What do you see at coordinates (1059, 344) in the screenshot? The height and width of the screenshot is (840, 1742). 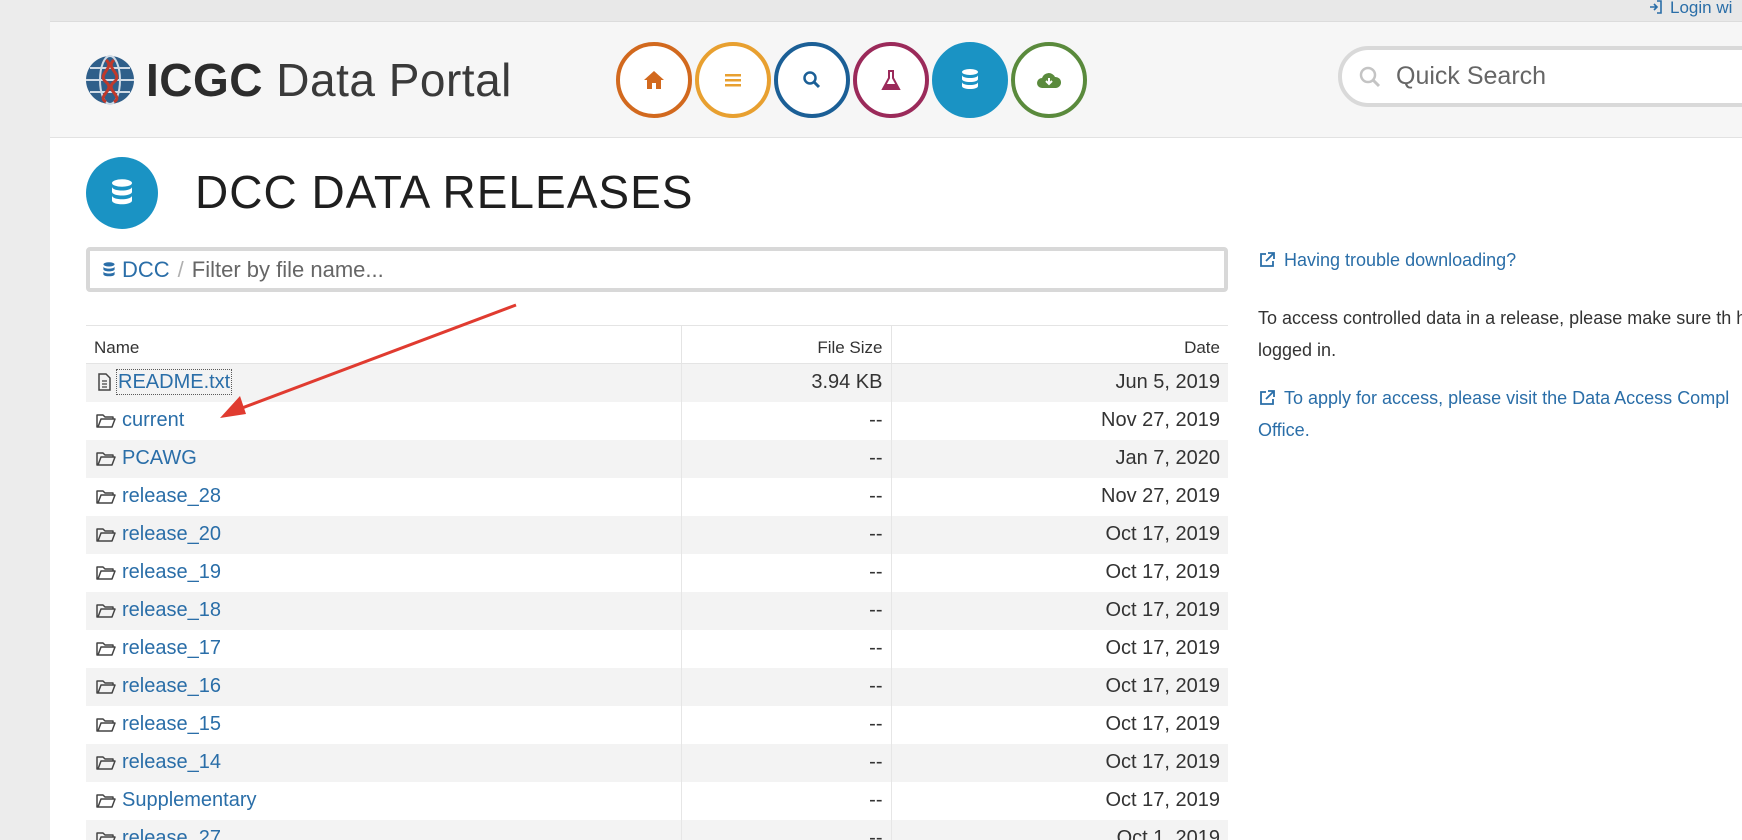 I see `column-header-date: Date` at bounding box center [1059, 344].